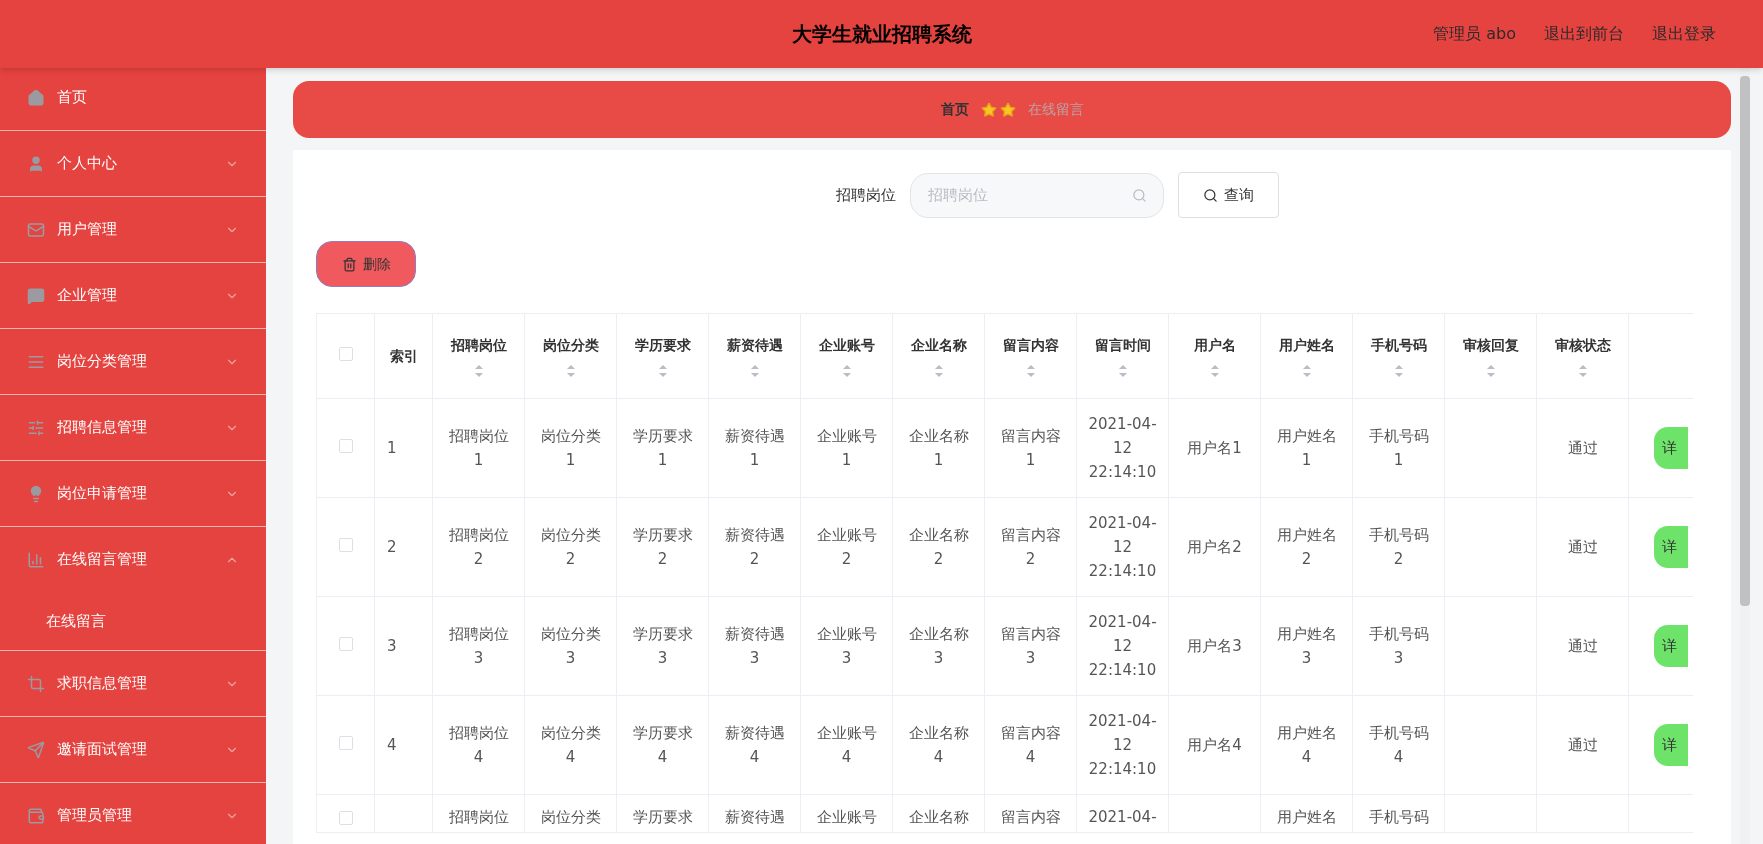 This screenshot has width=1763, height=844. Describe the element at coordinates (133, 229) in the screenshot. I see `sidebar-item: 用户管理` at that location.